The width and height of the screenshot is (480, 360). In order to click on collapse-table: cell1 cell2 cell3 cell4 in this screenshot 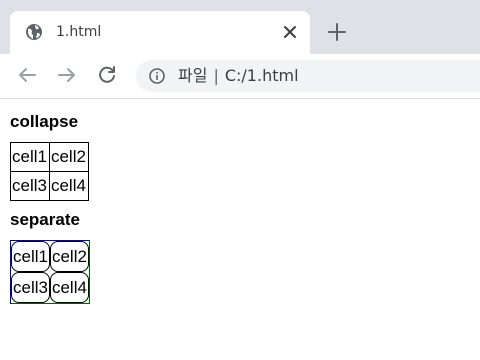, I will do `click(49, 171)`.